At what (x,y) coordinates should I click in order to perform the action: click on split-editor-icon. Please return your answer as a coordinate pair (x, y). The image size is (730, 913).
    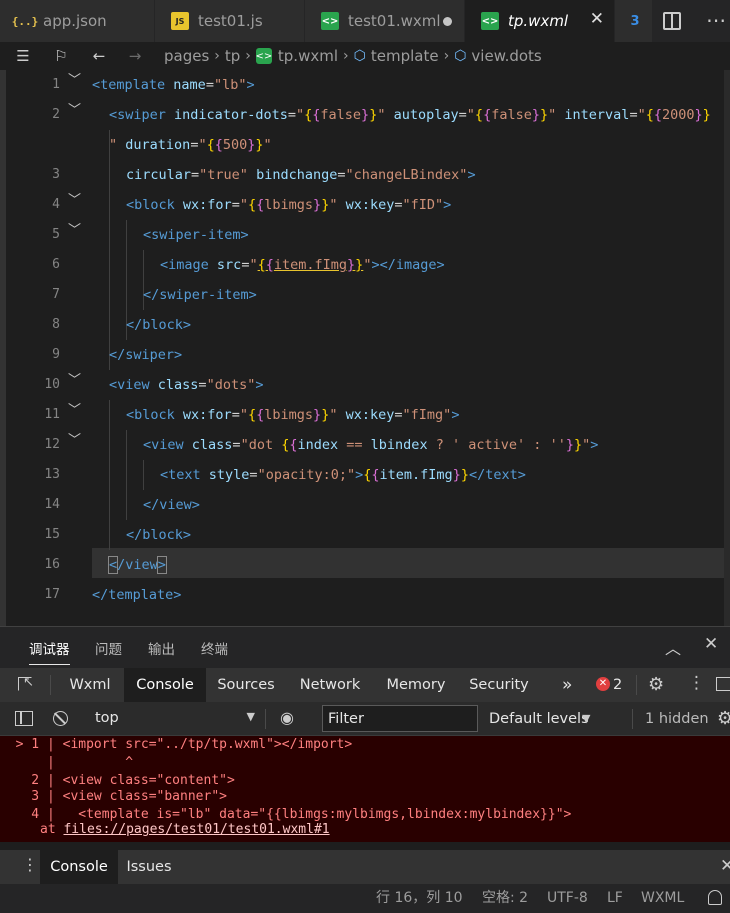
    Looking at the image, I should click on (672, 21).